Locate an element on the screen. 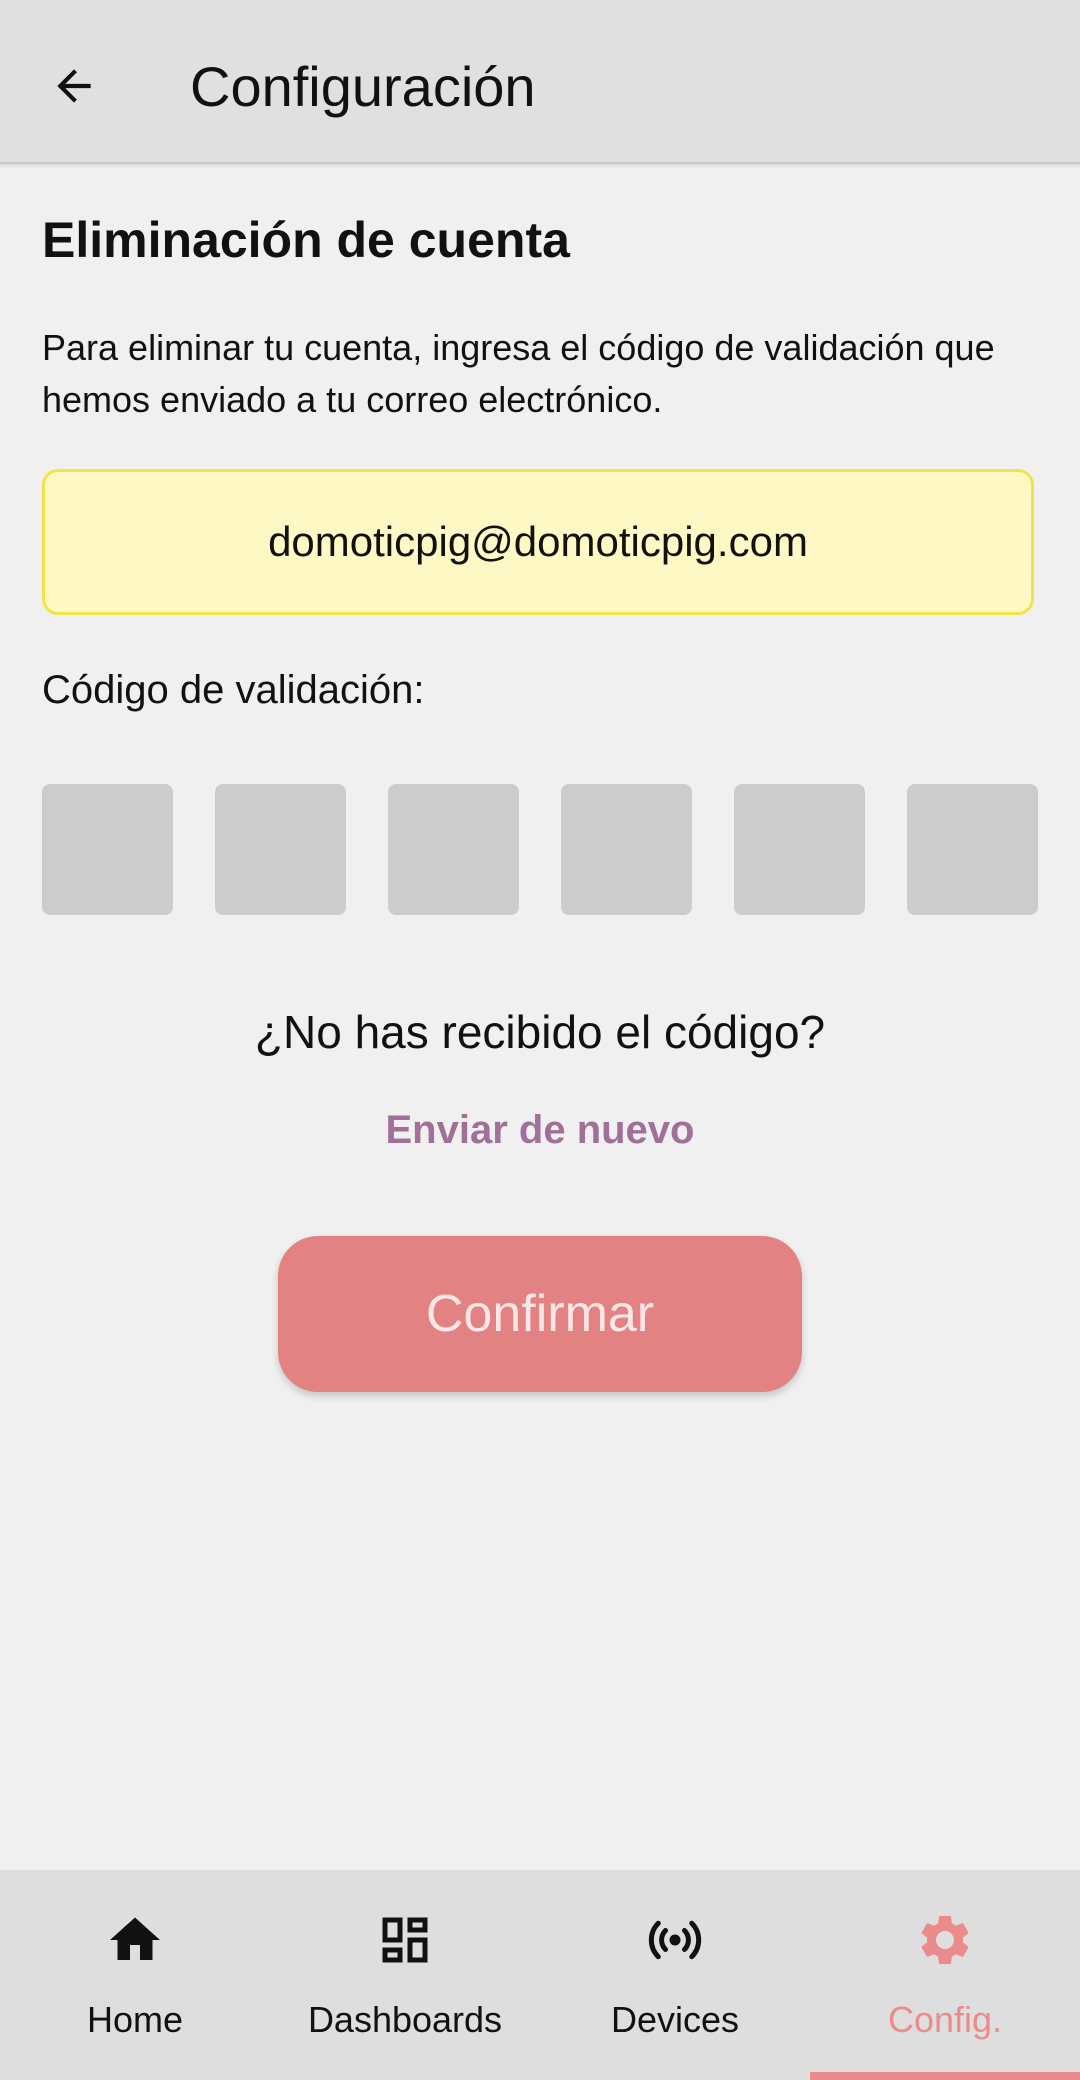 This screenshot has width=1080, height=2080. confirm-button-label: Confirmar is located at coordinates (540, 1314).